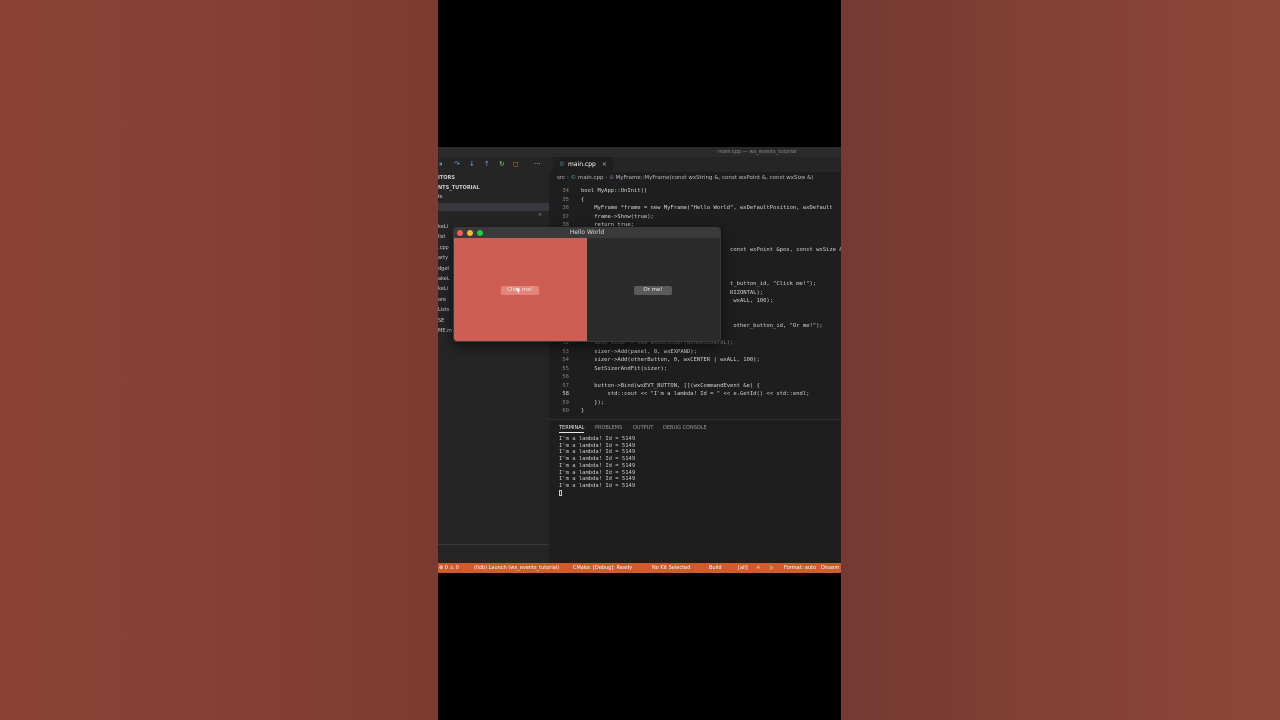  I want to click on format-status: Format: auto, so click(800, 568).